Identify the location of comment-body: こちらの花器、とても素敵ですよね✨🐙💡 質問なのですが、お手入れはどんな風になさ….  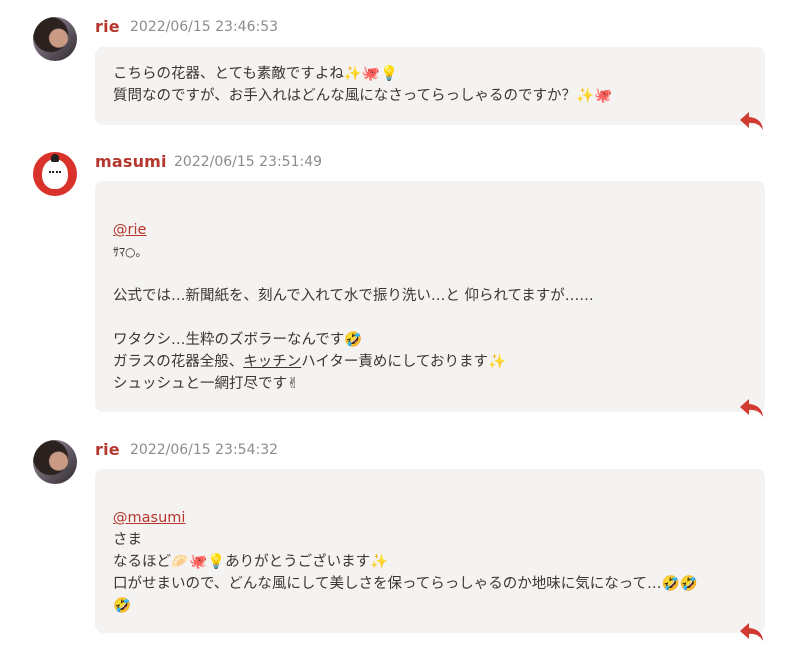
(430, 86).